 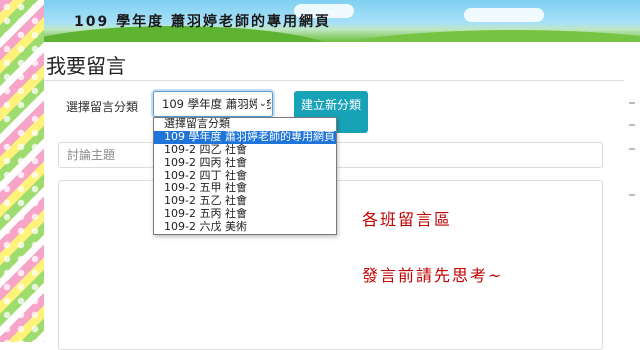 What do you see at coordinates (86, 66) in the screenshot?
I see `page-title: 我要留言` at bounding box center [86, 66].